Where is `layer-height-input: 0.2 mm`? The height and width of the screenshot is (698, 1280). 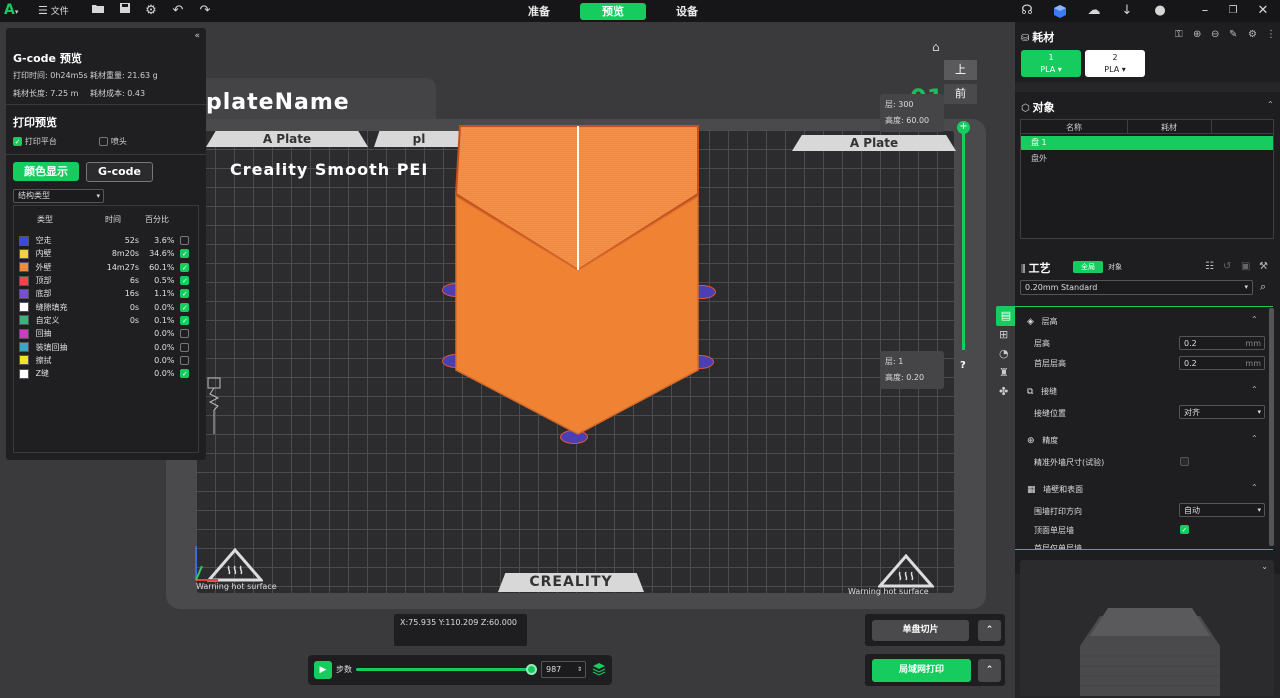
layer-height-input: 0.2 mm is located at coordinates (1222, 343).